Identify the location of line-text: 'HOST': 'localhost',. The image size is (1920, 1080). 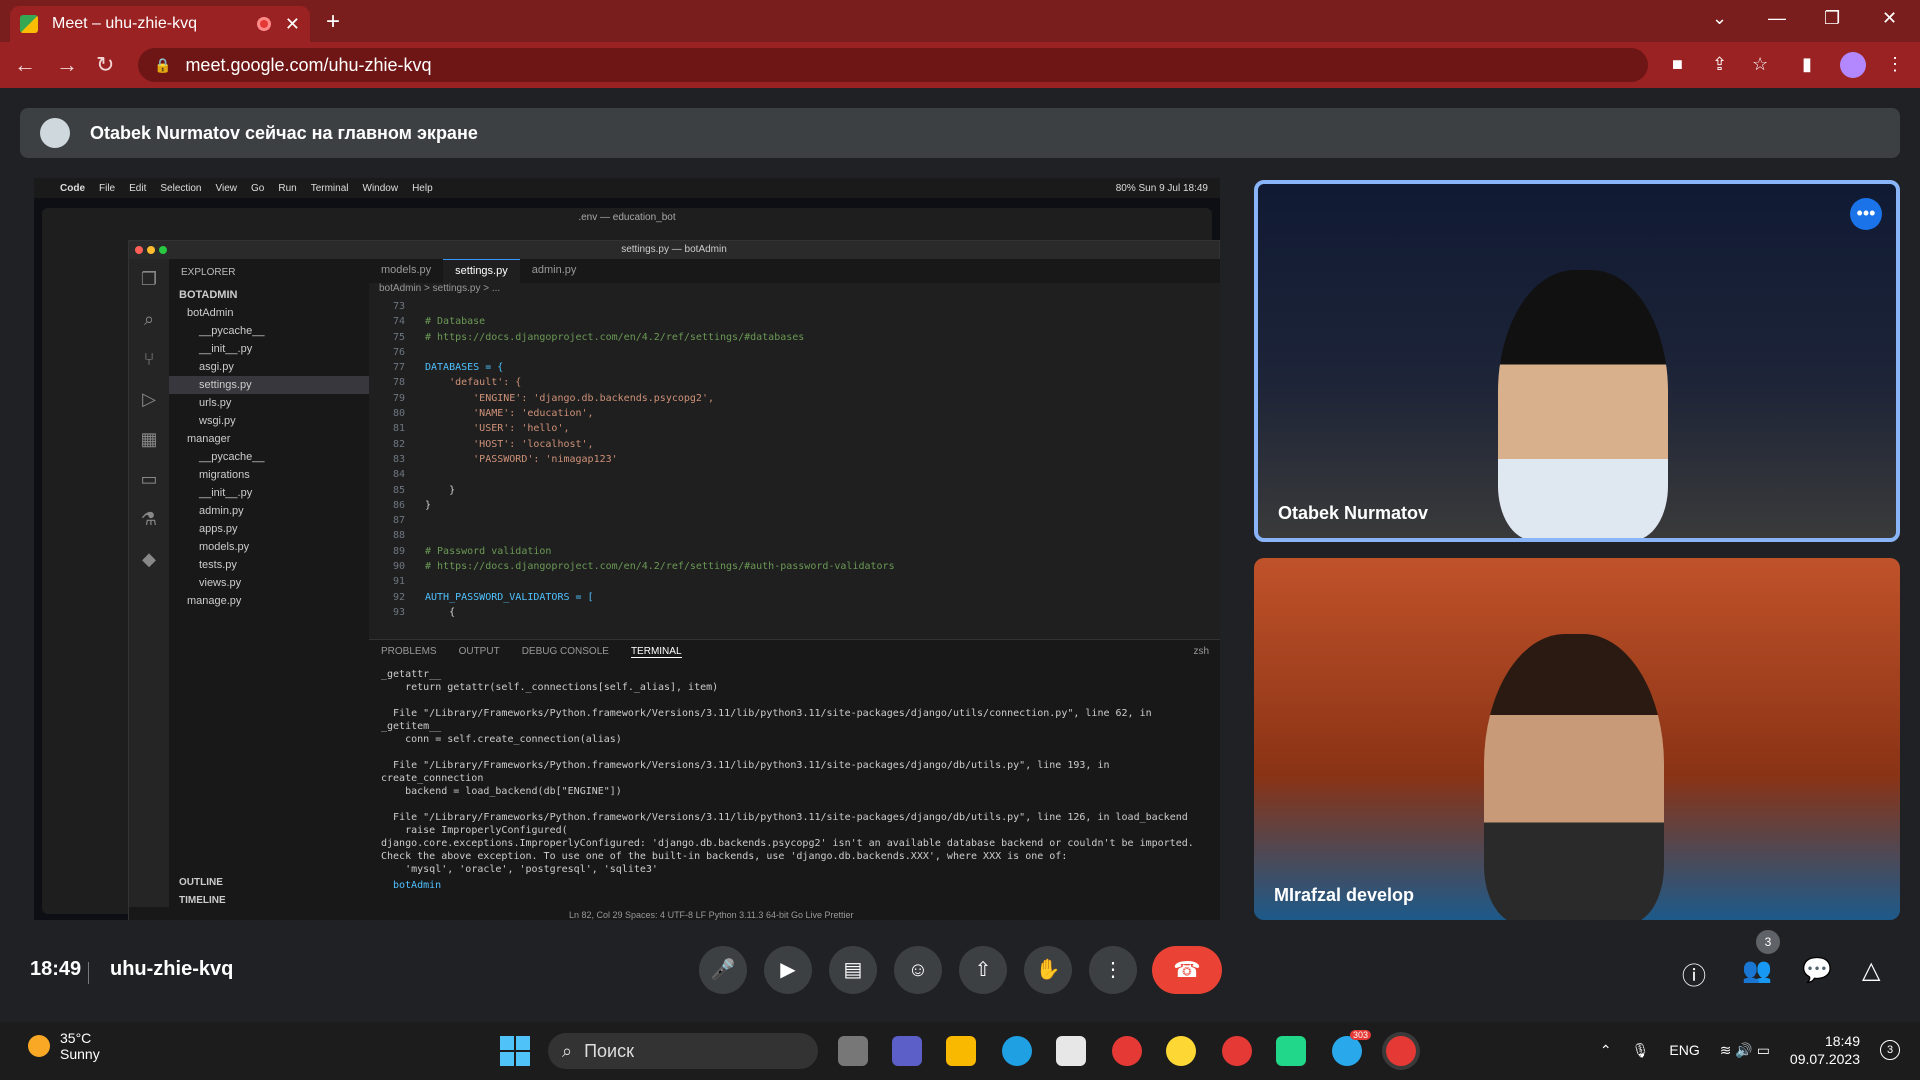
(509, 444).